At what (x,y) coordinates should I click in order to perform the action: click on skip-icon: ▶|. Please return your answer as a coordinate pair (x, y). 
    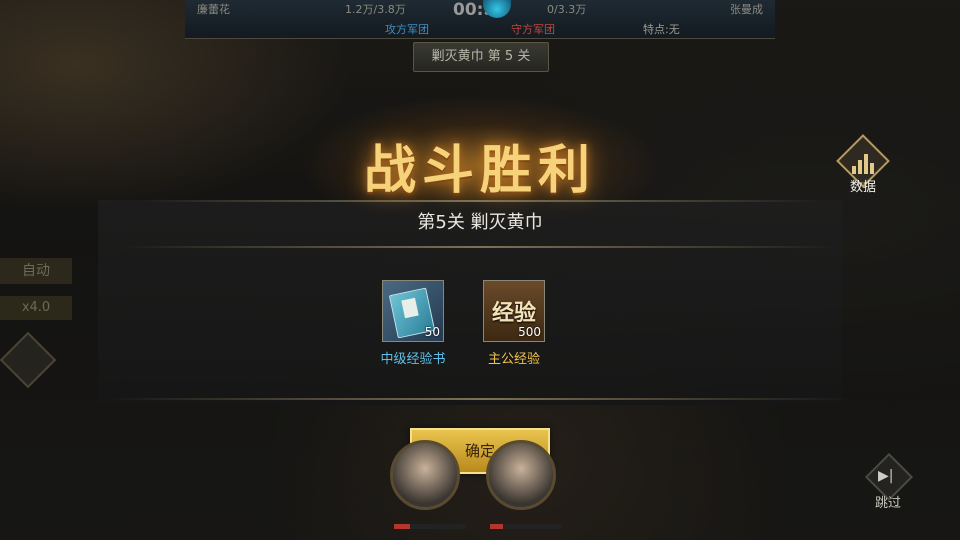
    Looking at the image, I should click on (886, 476).